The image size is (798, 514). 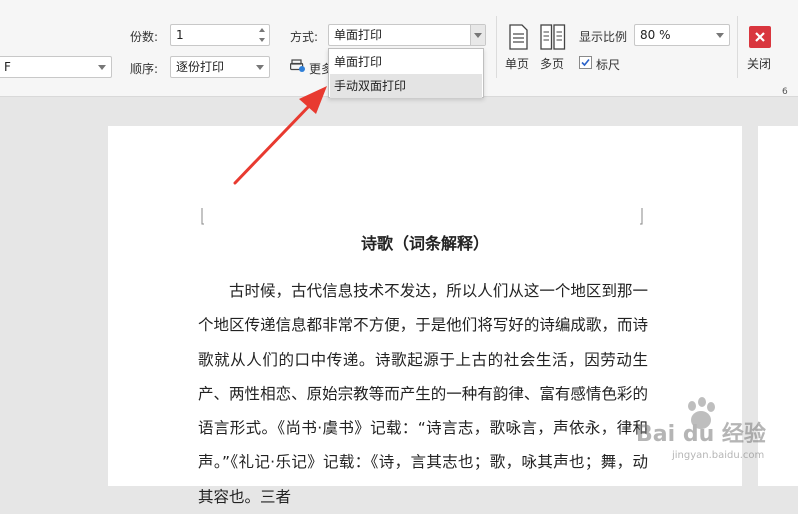 What do you see at coordinates (200, 67) in the screenshot?
I see `order-select-value: 逐份打印` at bounding box center [200, 67].